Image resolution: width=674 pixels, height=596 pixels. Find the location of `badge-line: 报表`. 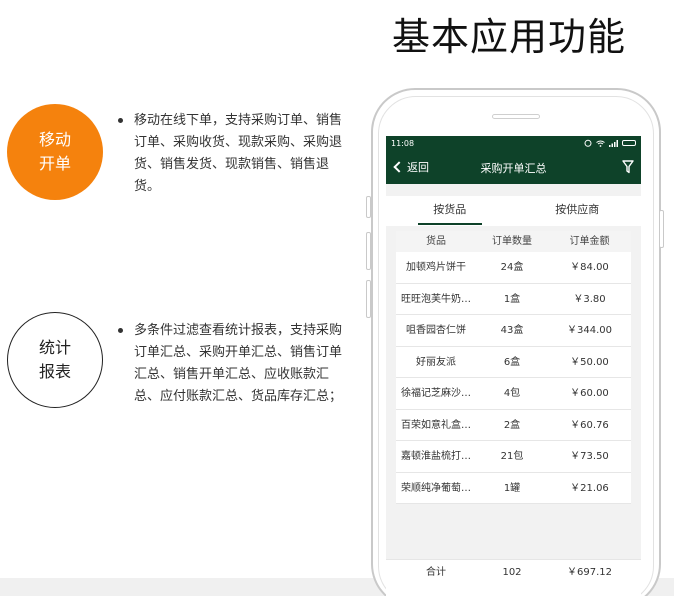

badge-line: 报表 is located at coordinates (54, 371).